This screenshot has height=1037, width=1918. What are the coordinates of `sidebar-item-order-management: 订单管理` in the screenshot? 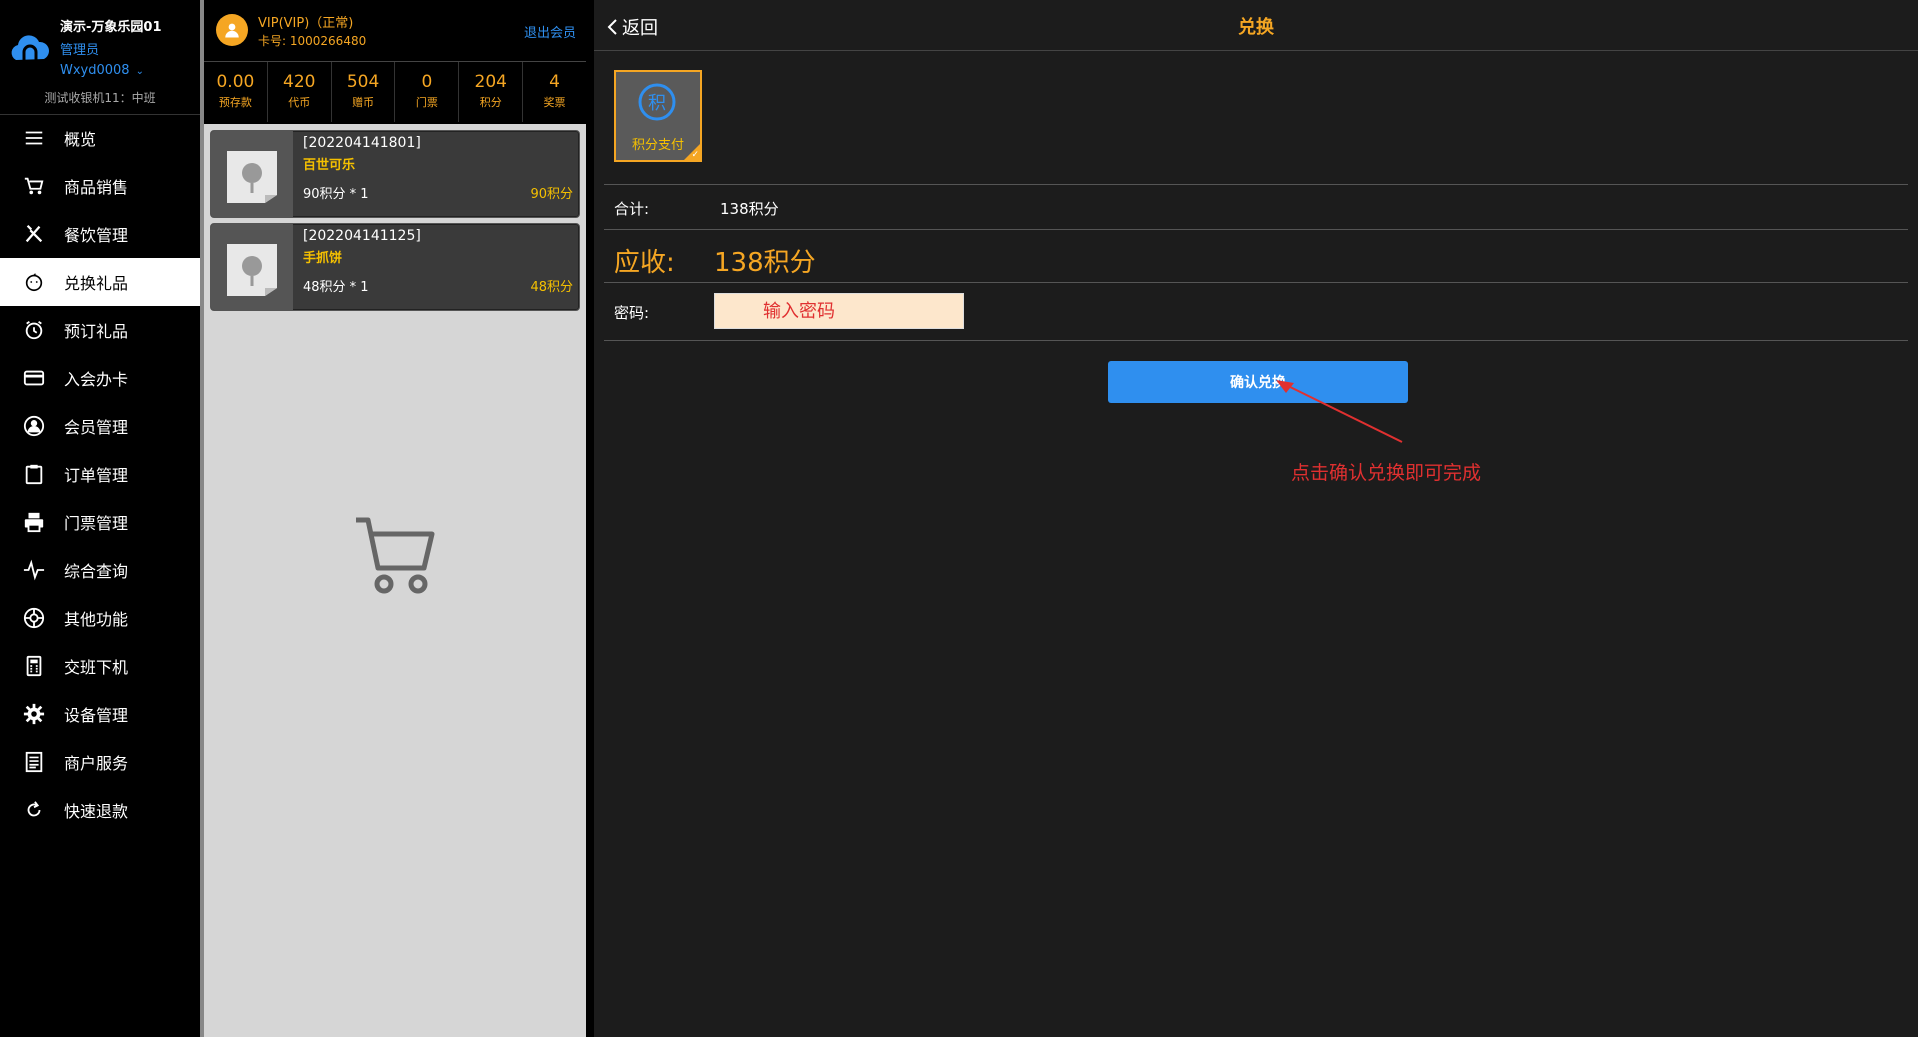 It's located at (100, 474).